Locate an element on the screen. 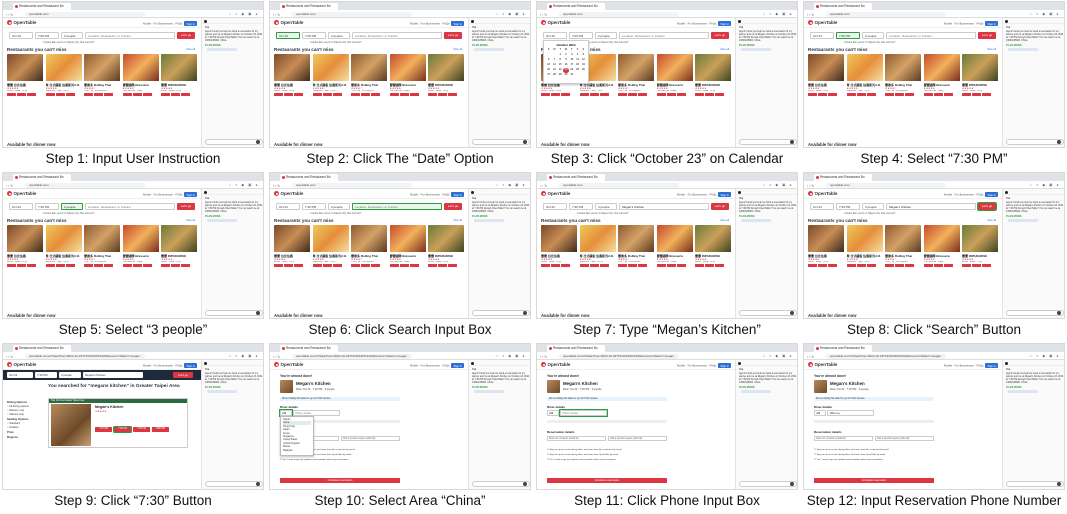 This screenshot has width=1067, height=514. date-picker: Oct 10 is located at coordinates (555, 35).